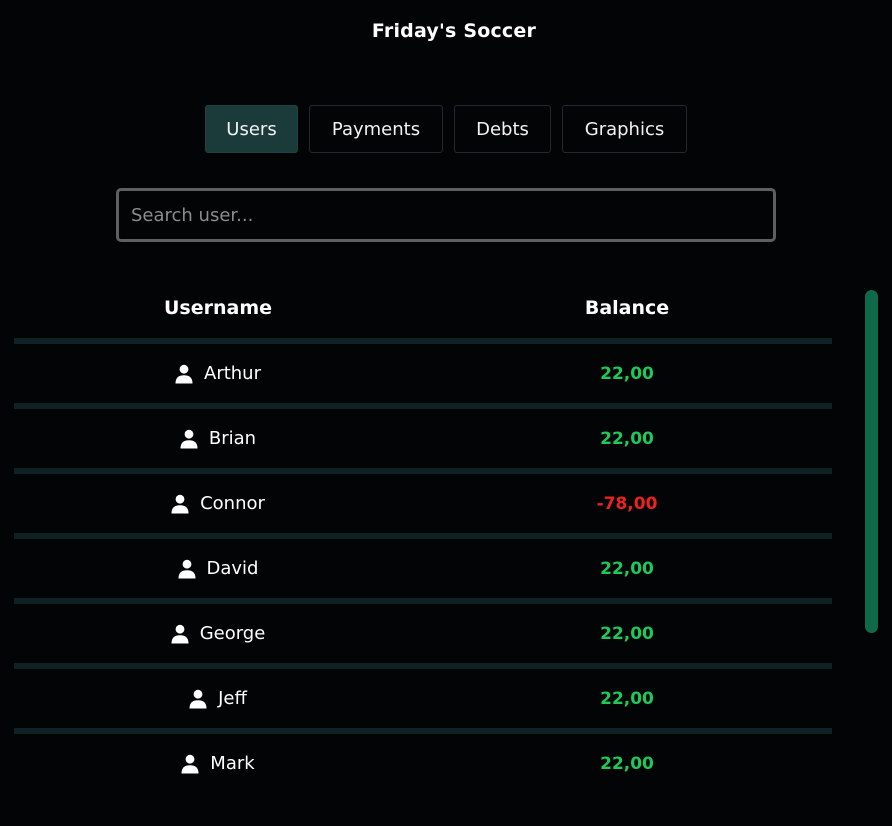 The image size is (892, 826). I want to click on table-row: David 22,00, so click(423, 565).